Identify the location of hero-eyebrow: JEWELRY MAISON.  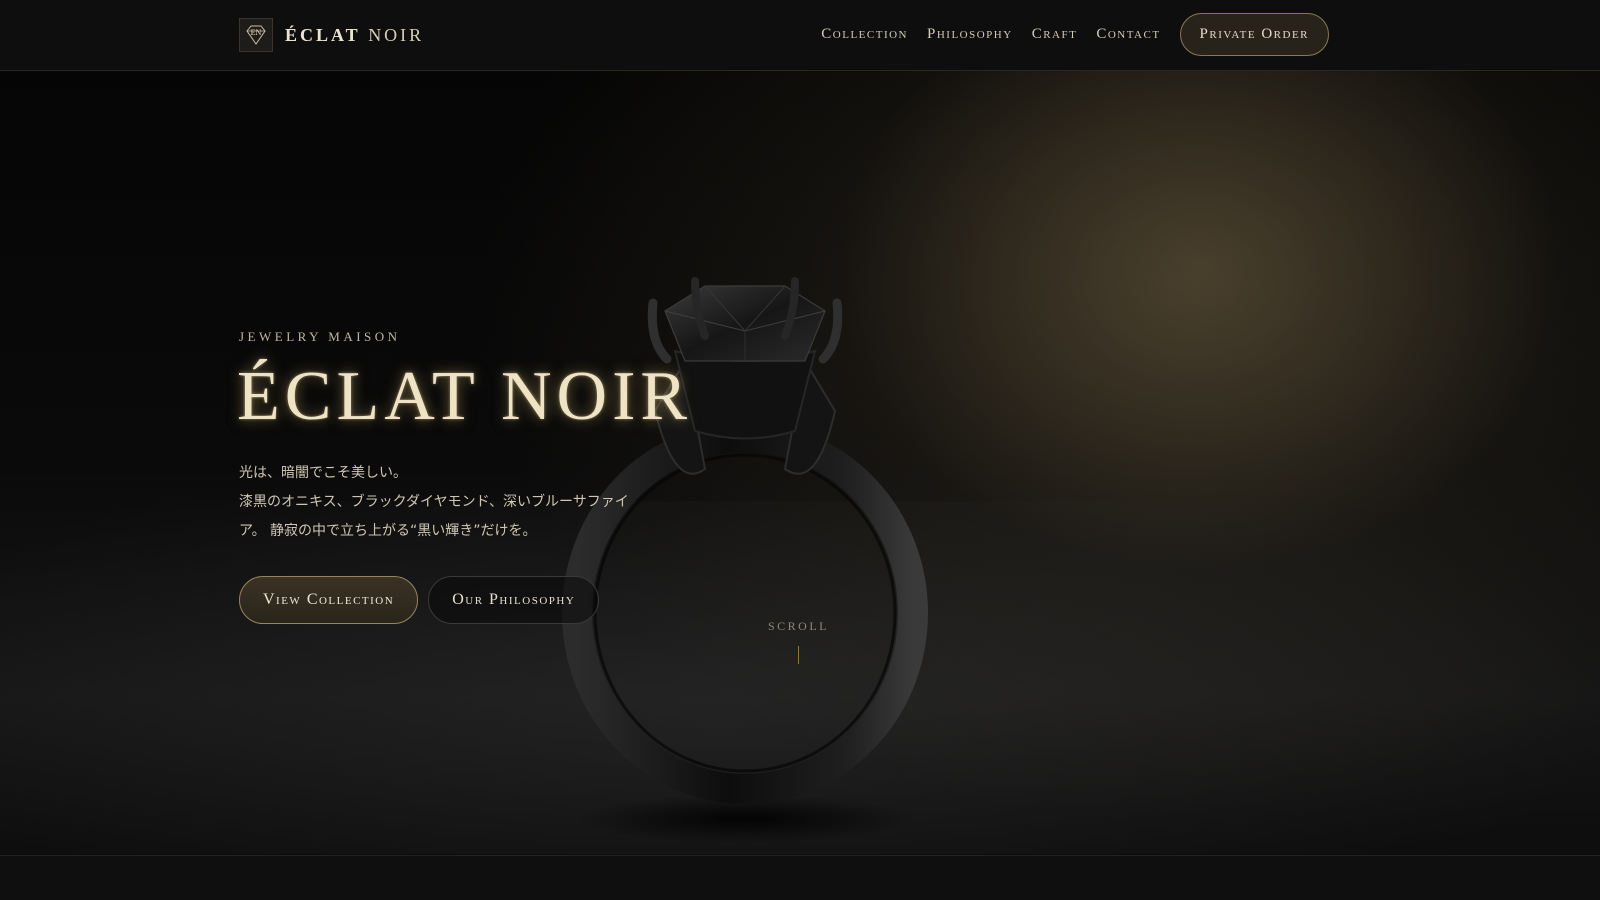
(320, 336).